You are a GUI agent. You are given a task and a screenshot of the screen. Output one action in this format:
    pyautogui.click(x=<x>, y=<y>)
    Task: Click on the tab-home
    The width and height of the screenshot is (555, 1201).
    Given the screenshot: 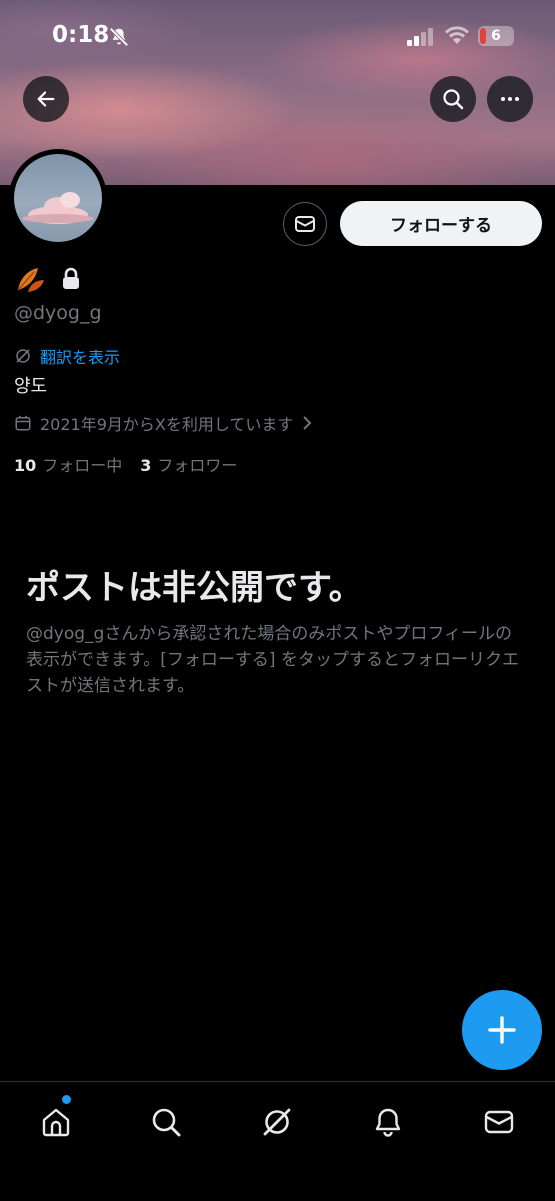 What is the action you would take?
    pyautogui.click(x=56, y=1122)
    